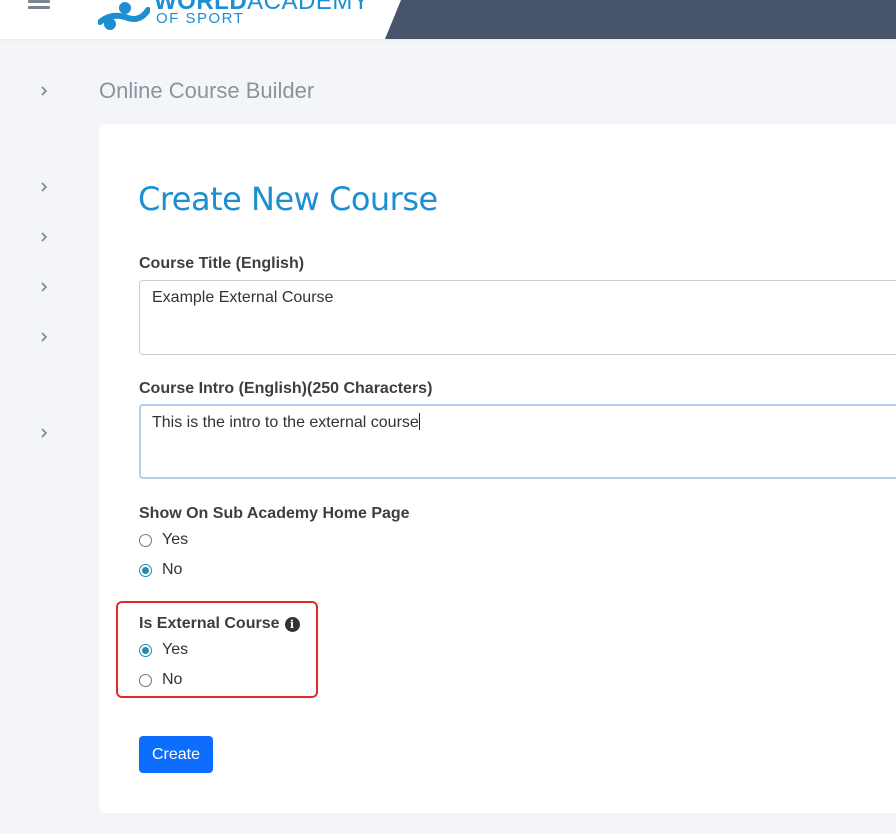 Image resolution: width=896 pixels, height=834 pixels. Describe the element at coordinates (176, 754) in the screenshot. I see `create-button: Create` at that location.